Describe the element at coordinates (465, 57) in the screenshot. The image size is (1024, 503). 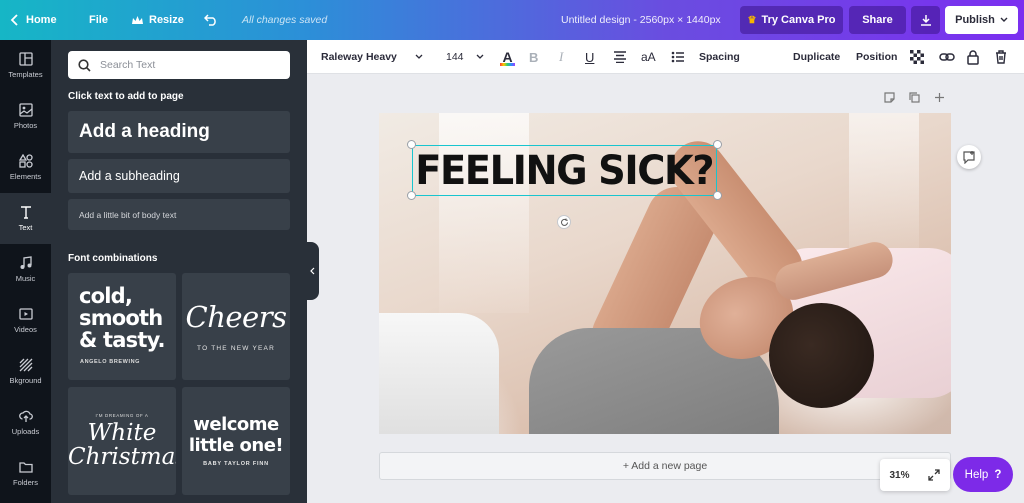
I see `font-size-dropdown: 144` at that location.